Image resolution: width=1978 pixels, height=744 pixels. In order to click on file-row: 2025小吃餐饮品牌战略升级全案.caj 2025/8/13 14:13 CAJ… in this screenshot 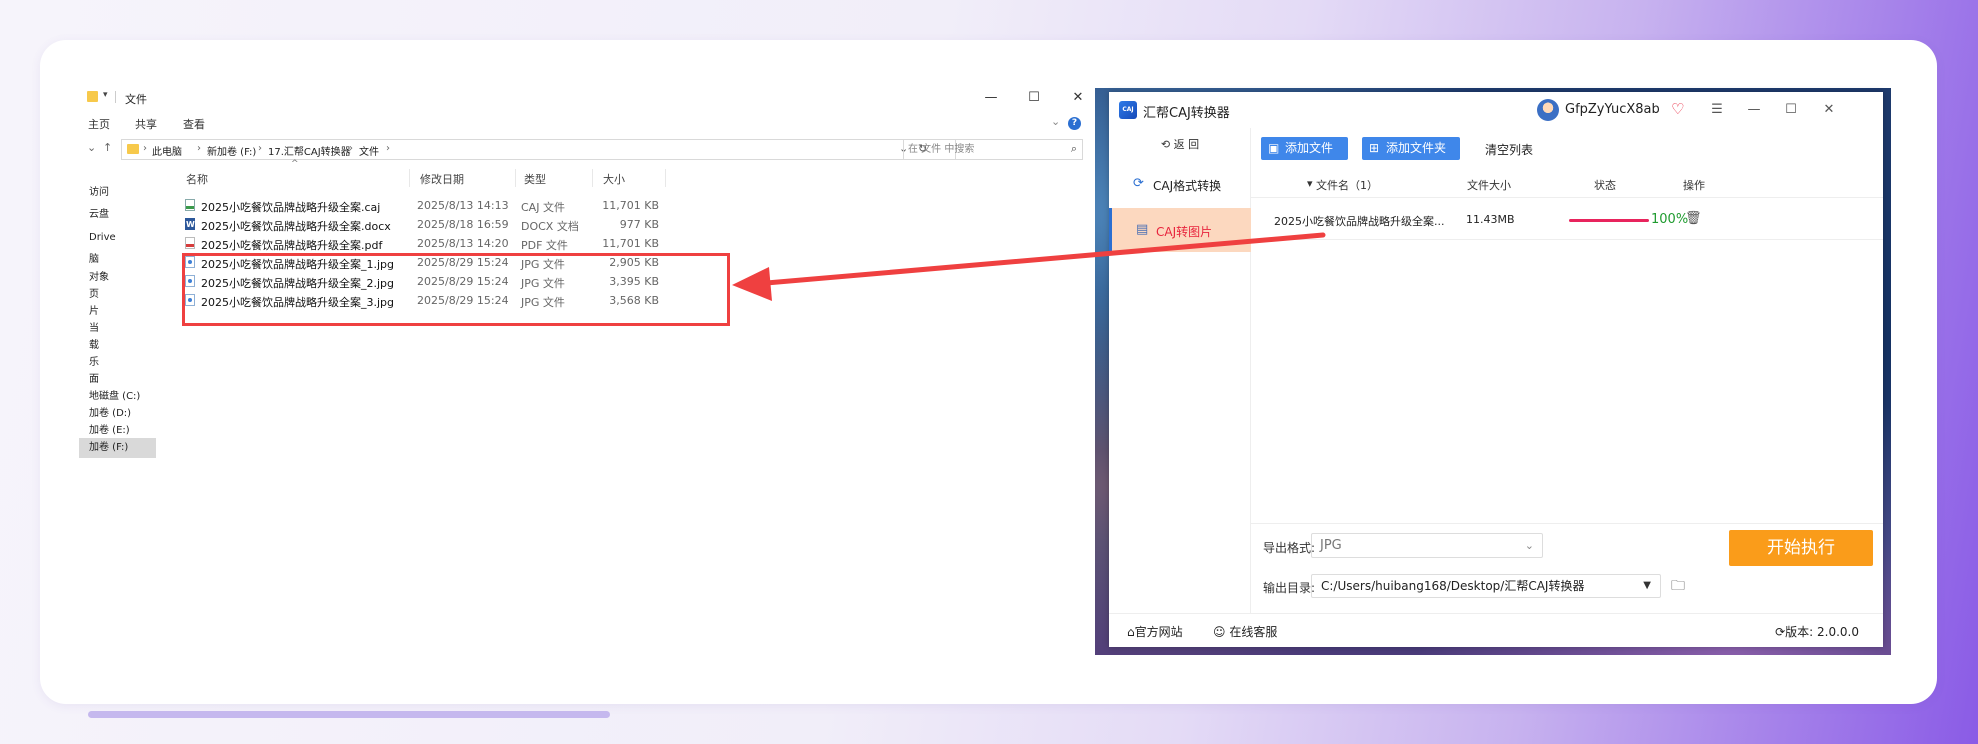, I will do `click(444, 205)`.